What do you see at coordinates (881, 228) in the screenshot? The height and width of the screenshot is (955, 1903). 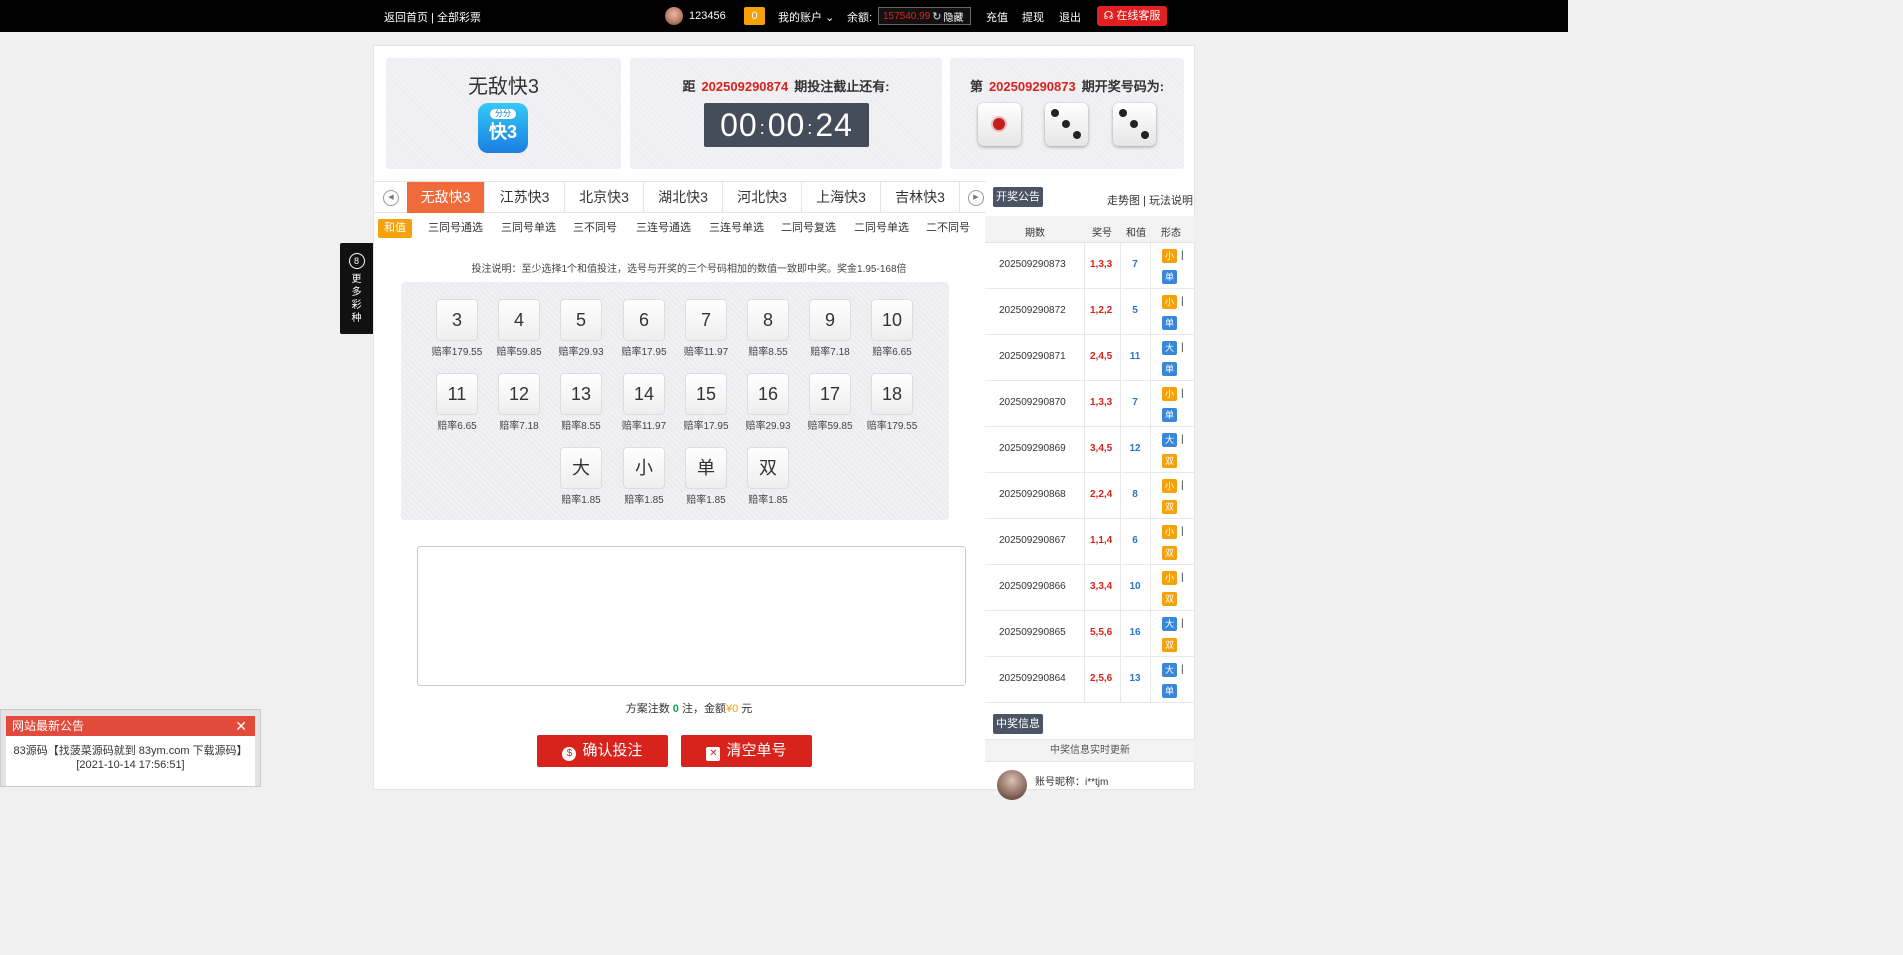 I see `tab-play-type: 二同号单选` at bounding box center [881, 228].